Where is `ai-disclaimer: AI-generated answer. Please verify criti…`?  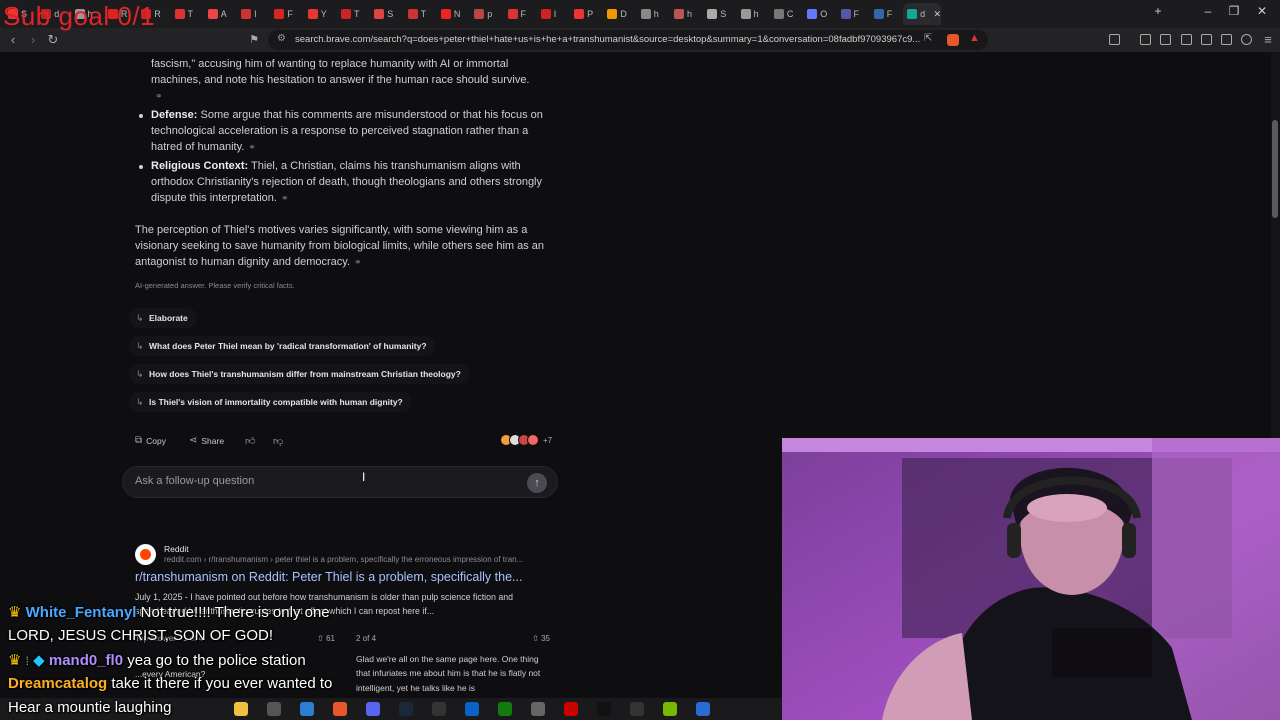
ai-disclaimer: AI-generated answer. Please verify criti… is located at coordinates (215, 285).